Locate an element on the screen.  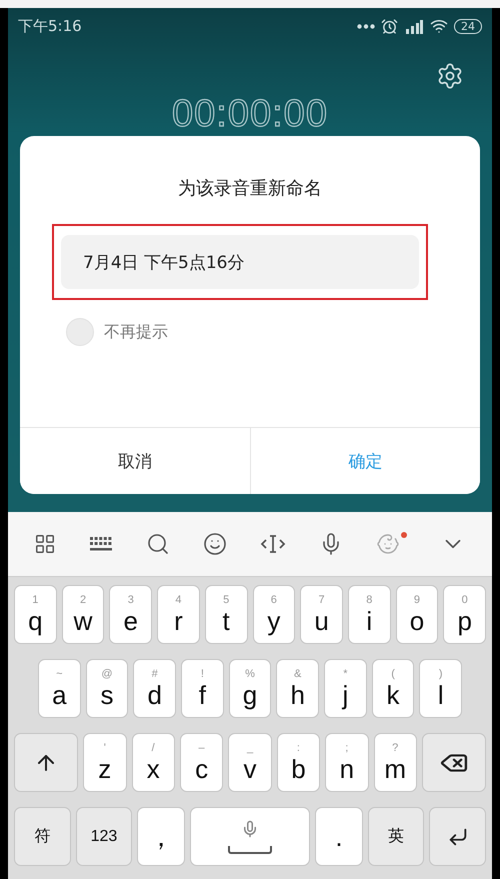
keyboard-key: 6 y is located at coordinates (274, 614).